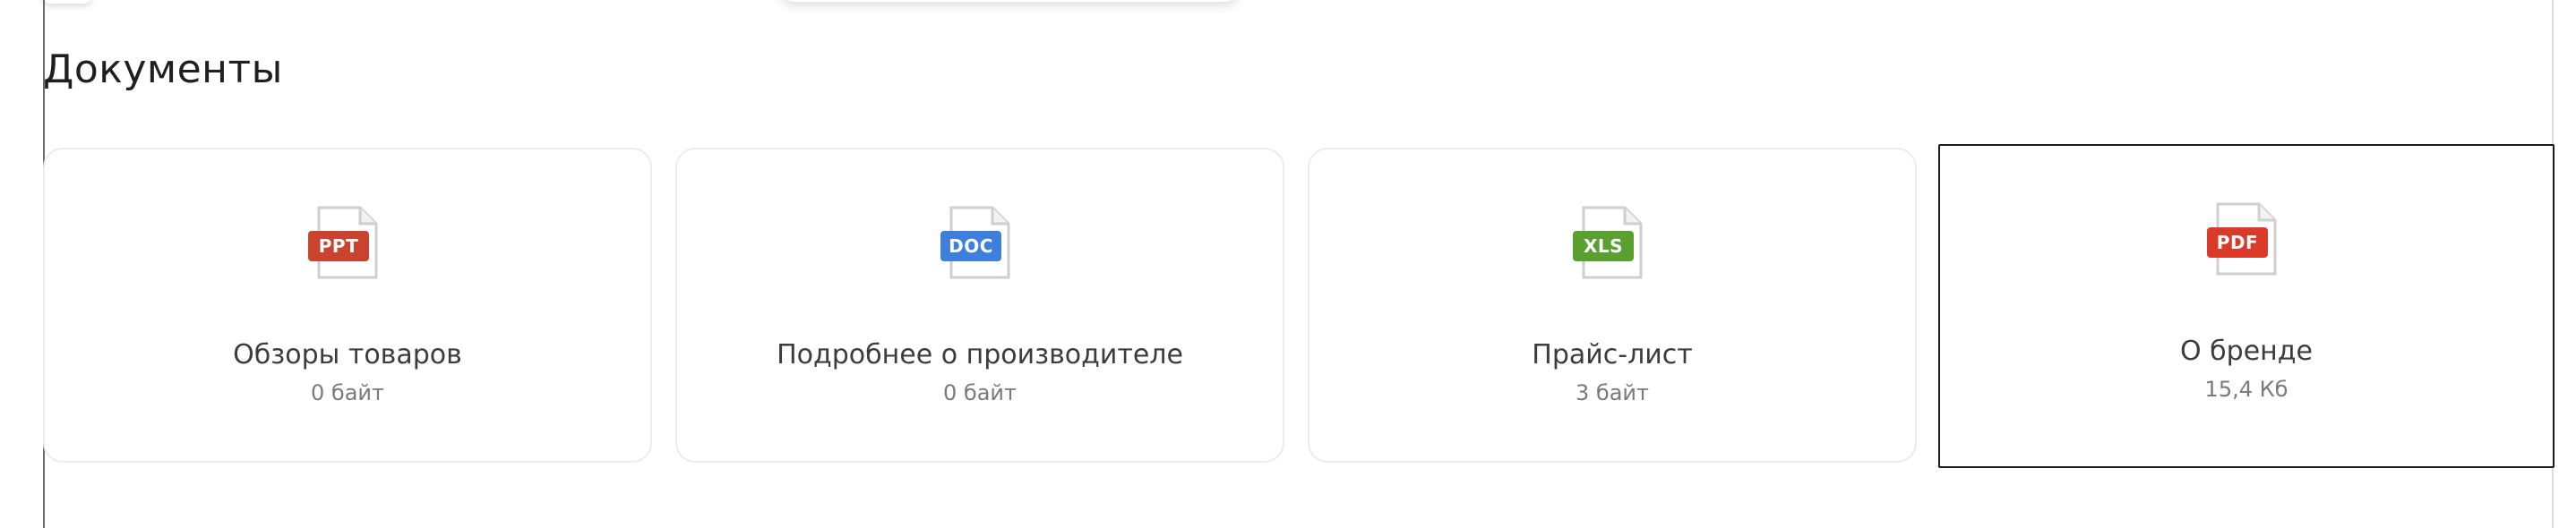 Image resolution: width=2576 pixels, height=528 pixels. What do you see at coordinates (970, 246) in the screenshot?
I see `file-type-badge: DOC` at bounding box center [970, 246].